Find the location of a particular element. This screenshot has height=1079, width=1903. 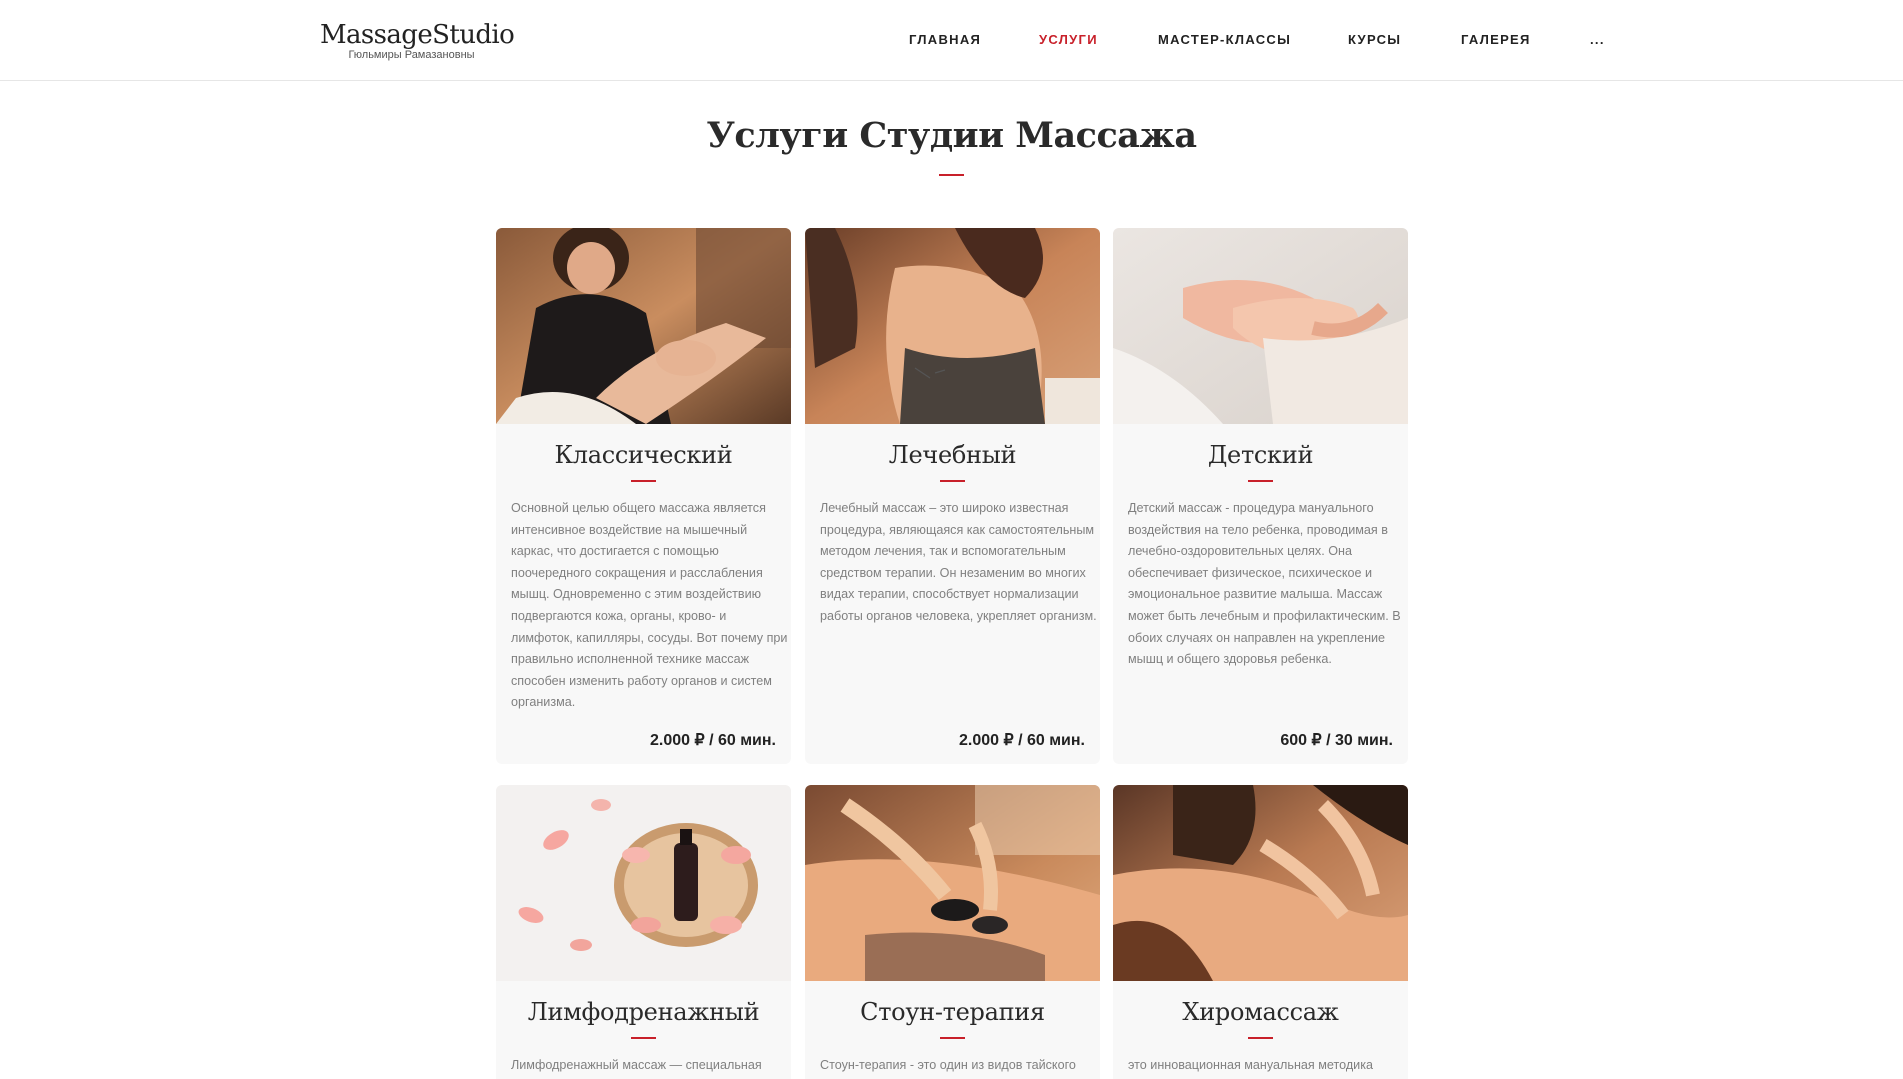

nav-item-services: УСЛУГИ is located at coordinates (1068, 39).